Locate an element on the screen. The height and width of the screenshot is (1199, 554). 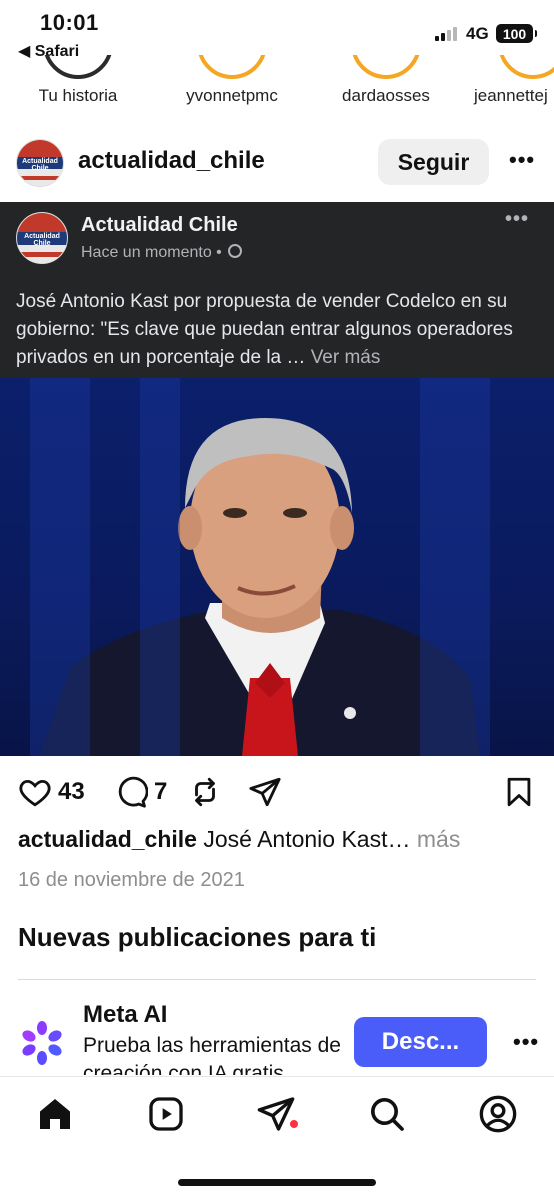
section-title: Nuevas publicaciones para ti is located at coordinates (197, 937).